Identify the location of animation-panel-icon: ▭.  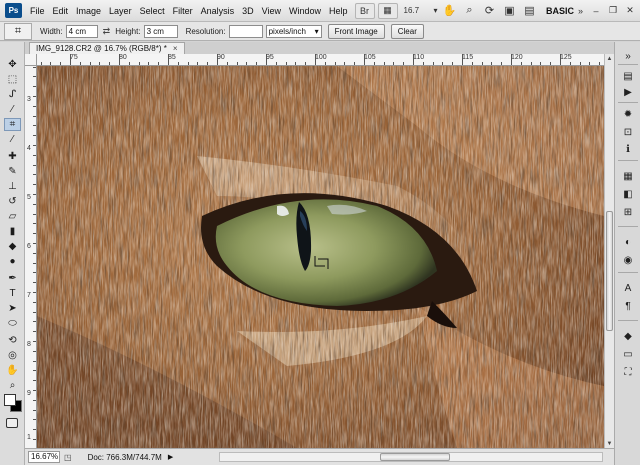
(628, 354).